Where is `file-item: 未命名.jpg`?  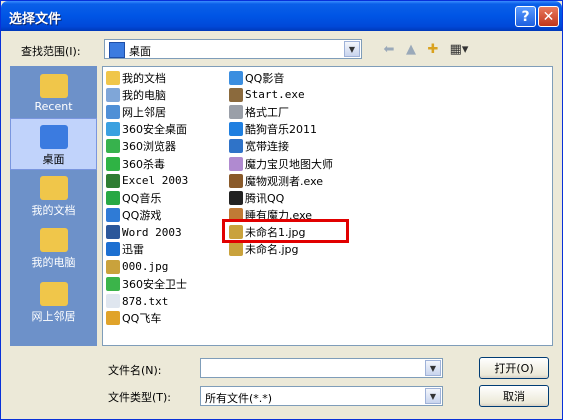
file-item: 未命名.jpg is located at coordinates (281, 249).